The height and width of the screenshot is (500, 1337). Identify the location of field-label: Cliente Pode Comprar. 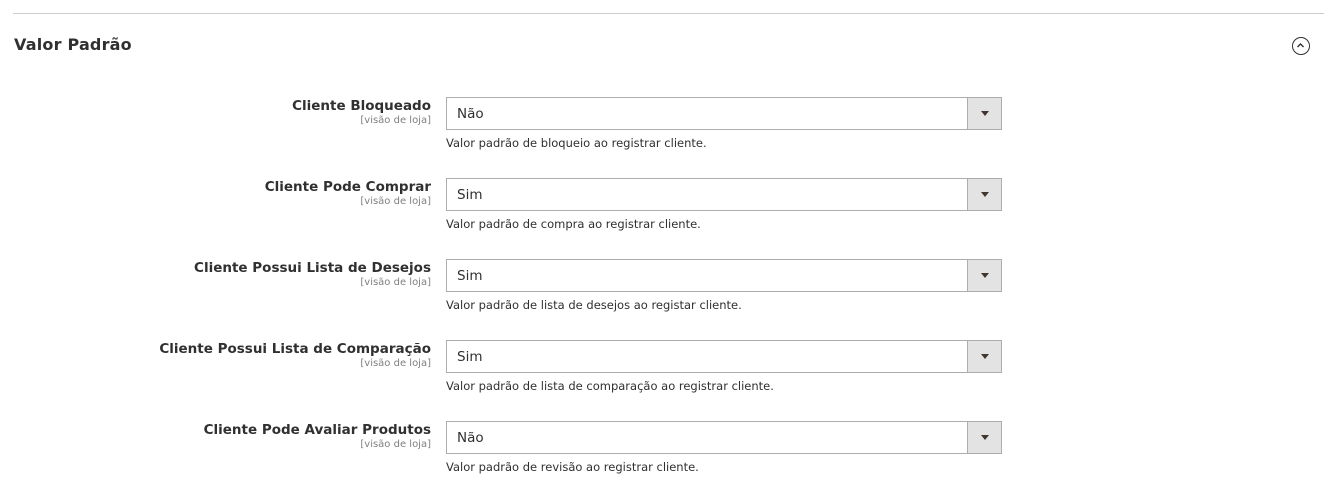
(347, 187).